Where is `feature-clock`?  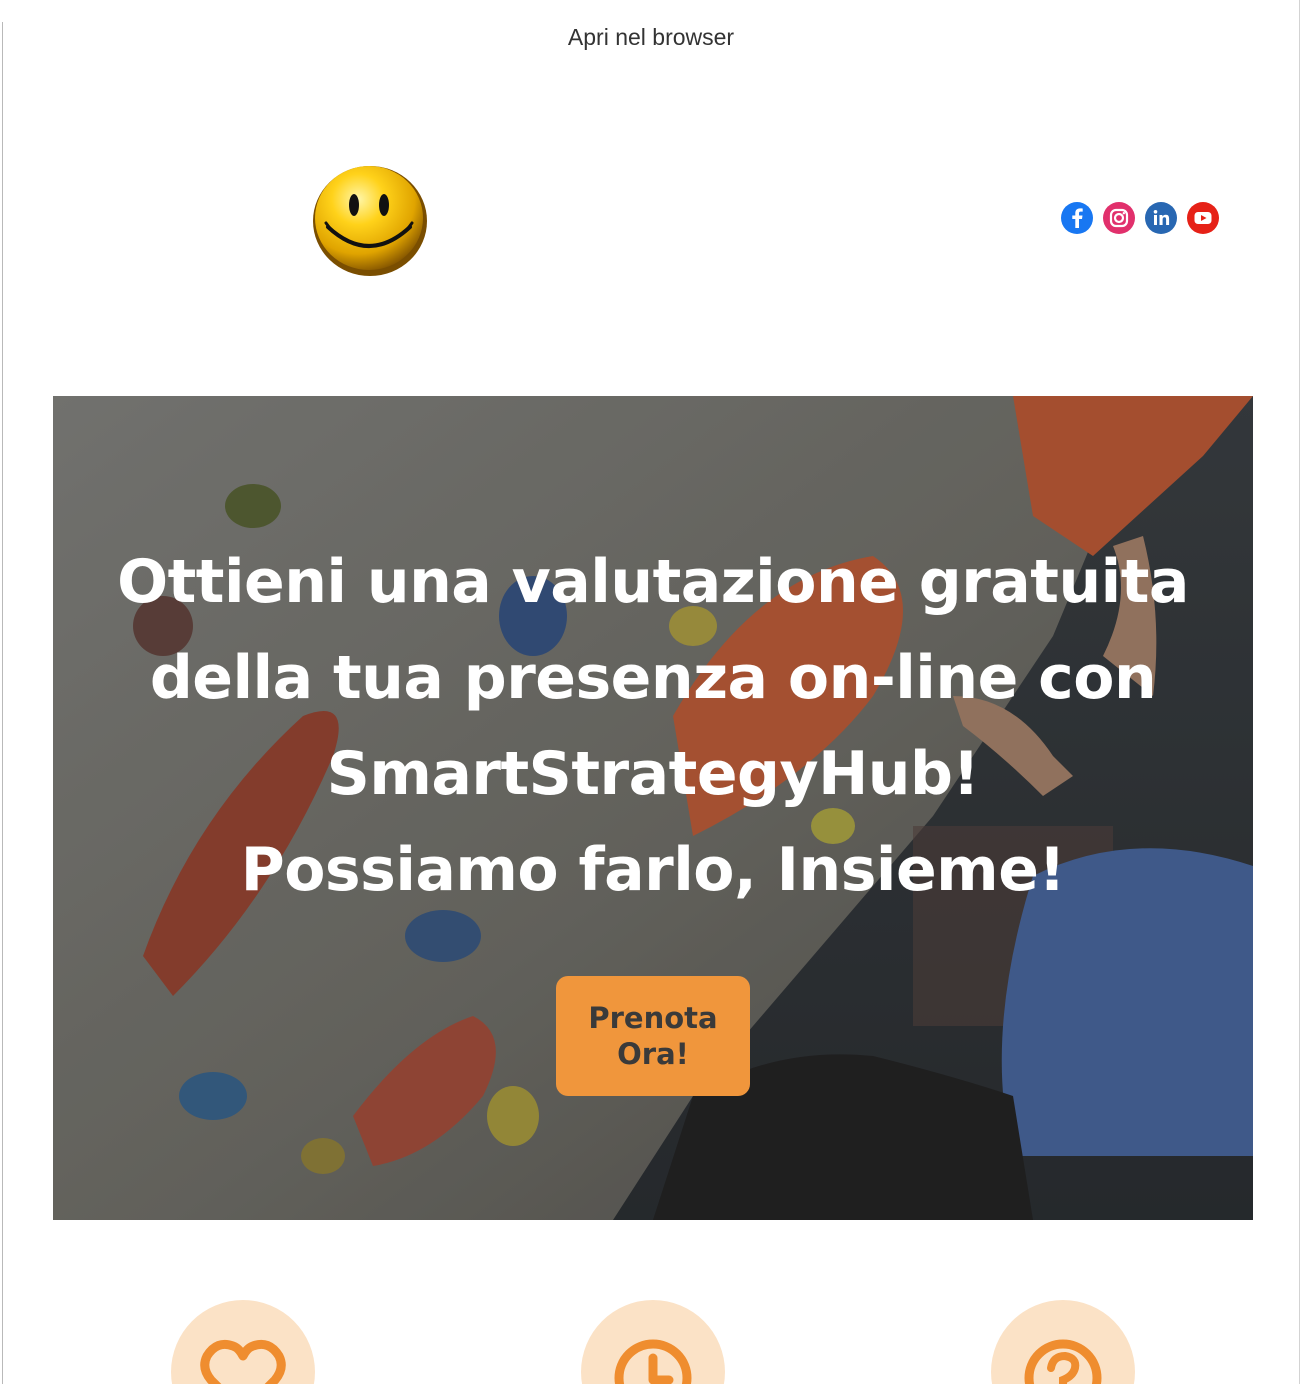 feature-clock is located at coordinates (653, 1342).